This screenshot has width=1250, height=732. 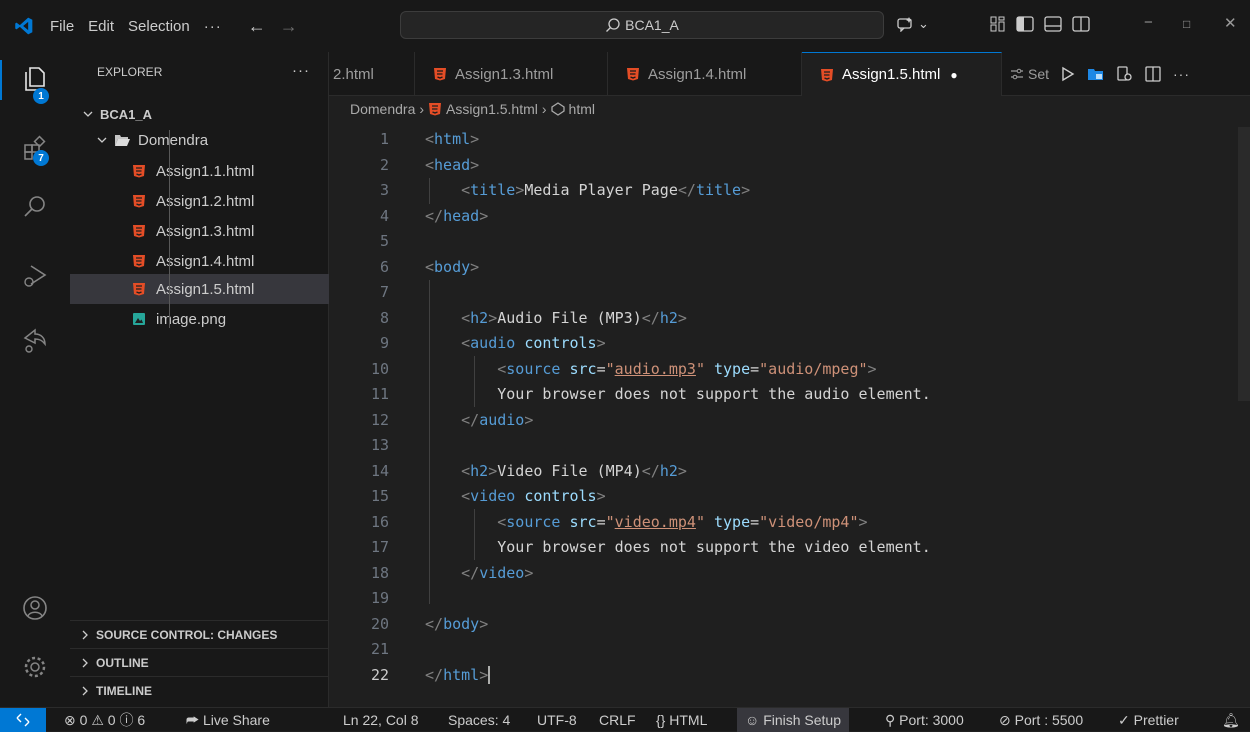 I want to click on gear-icon, so click(x=35, y=667).